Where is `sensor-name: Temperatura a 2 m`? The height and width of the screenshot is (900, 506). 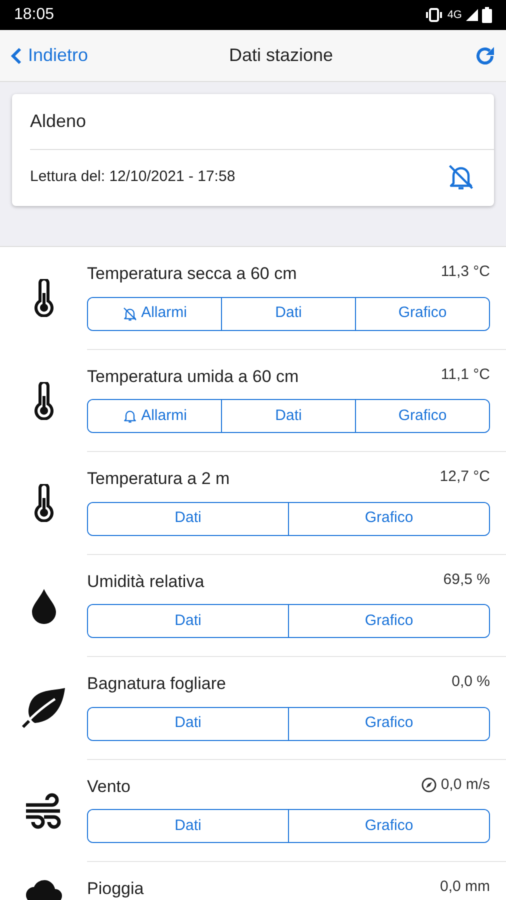
sensor-name: Temperatura a 2 m is located at coordinates (158, 479).